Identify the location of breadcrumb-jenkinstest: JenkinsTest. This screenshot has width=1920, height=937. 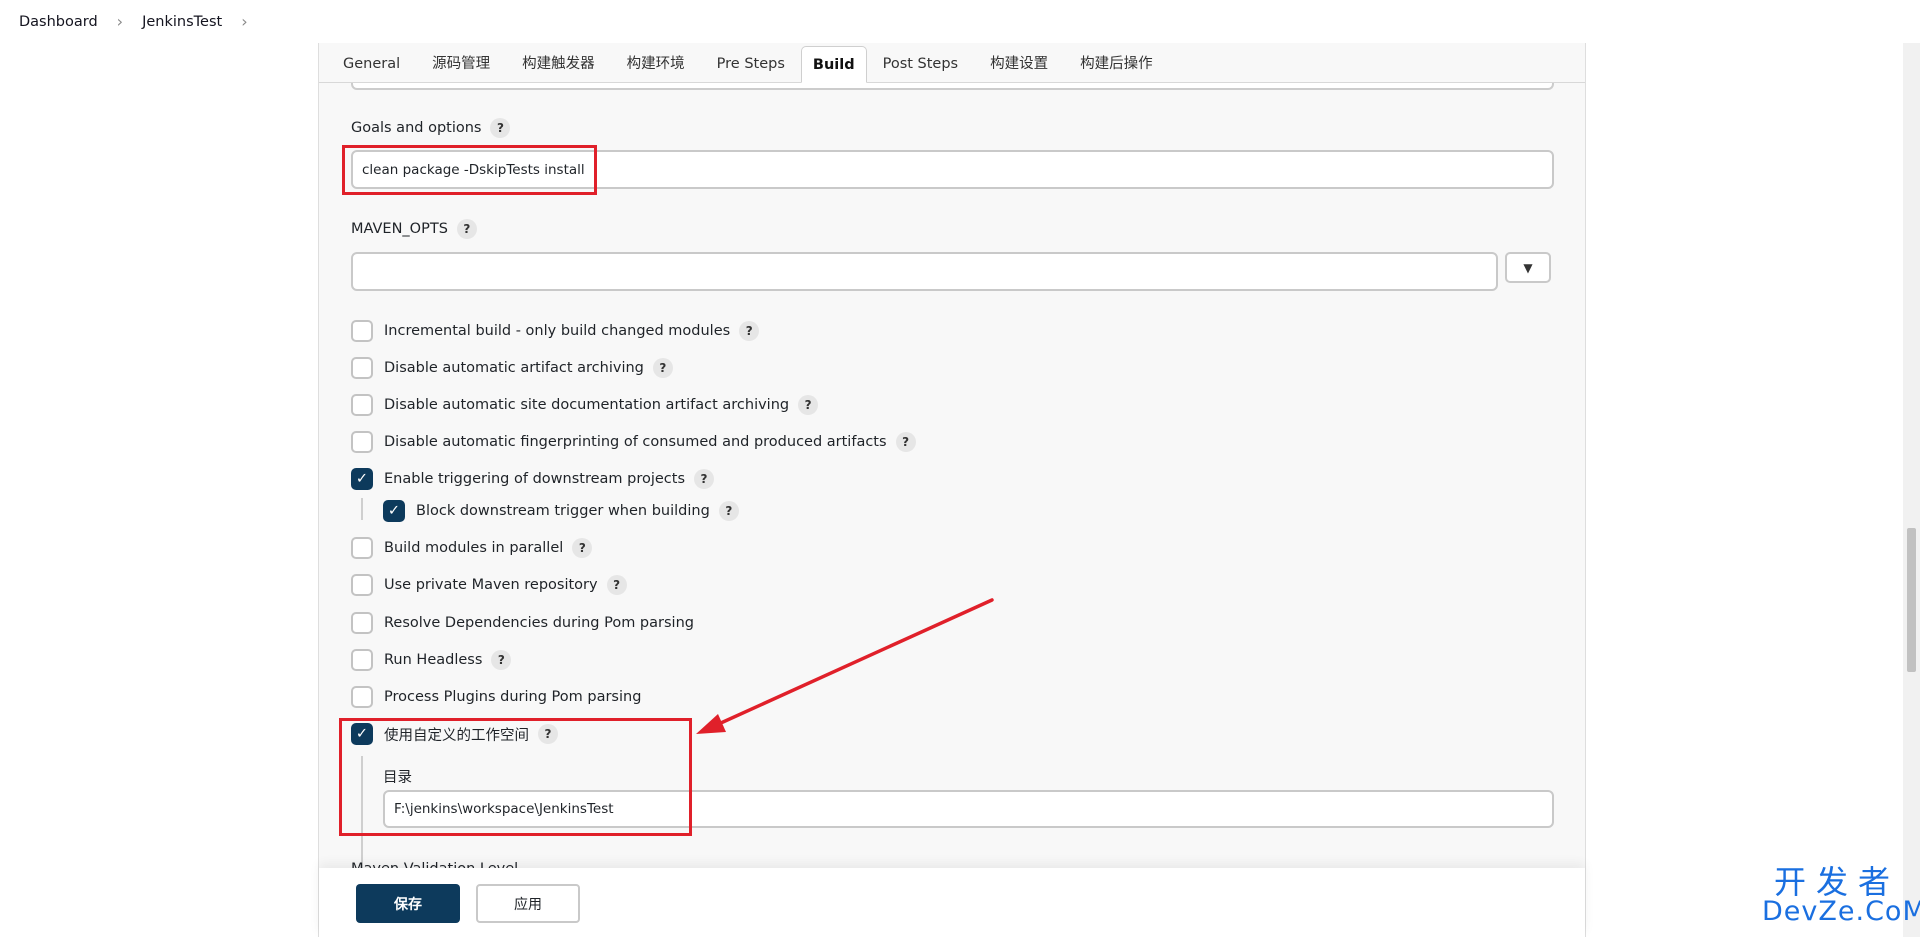
(182, 22).